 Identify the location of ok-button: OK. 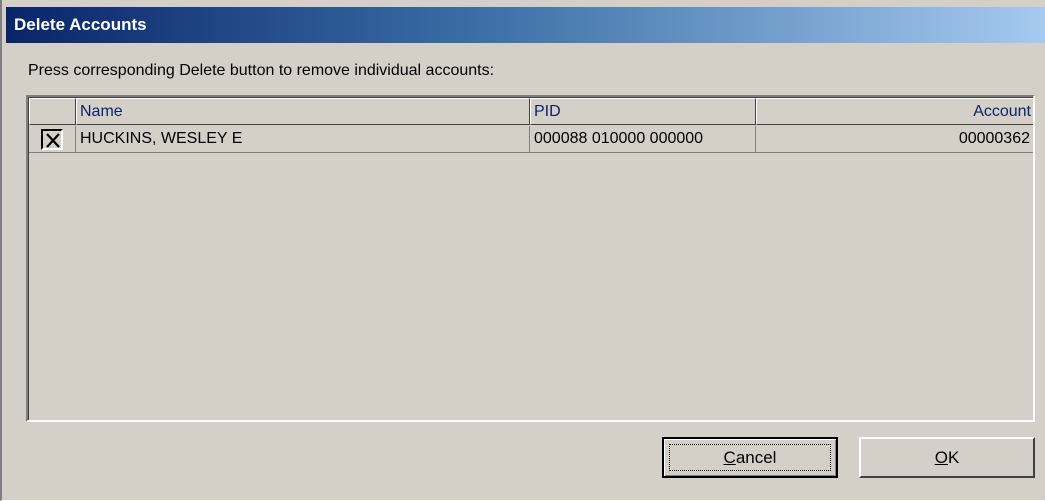
(947, 457).